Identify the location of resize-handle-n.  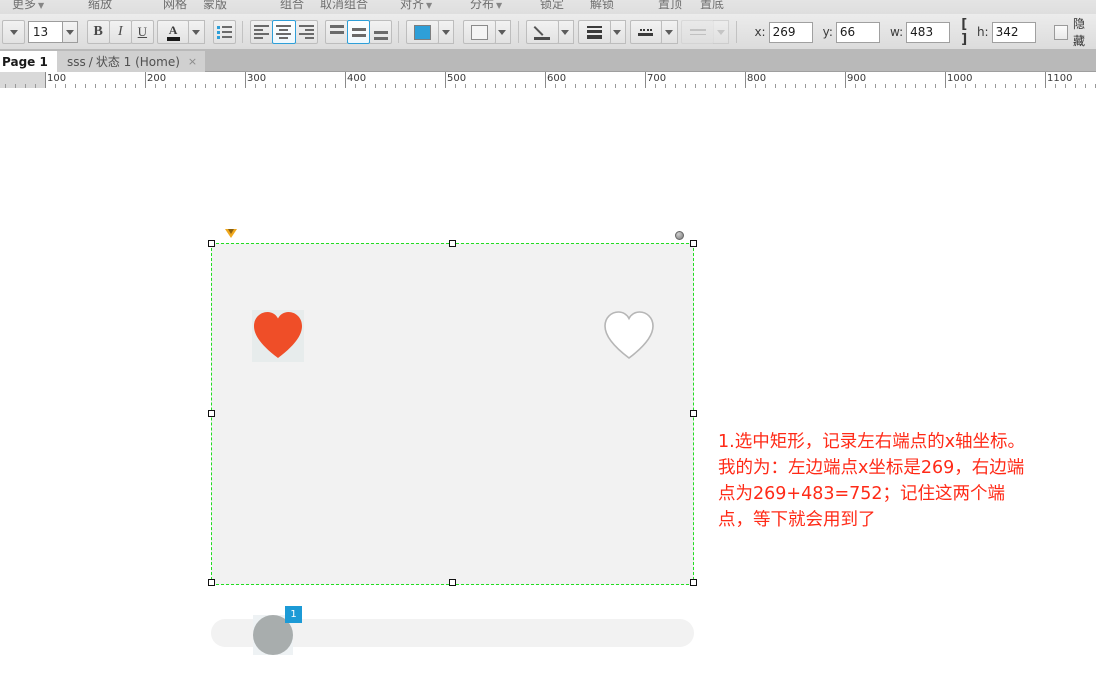
(452, 243).